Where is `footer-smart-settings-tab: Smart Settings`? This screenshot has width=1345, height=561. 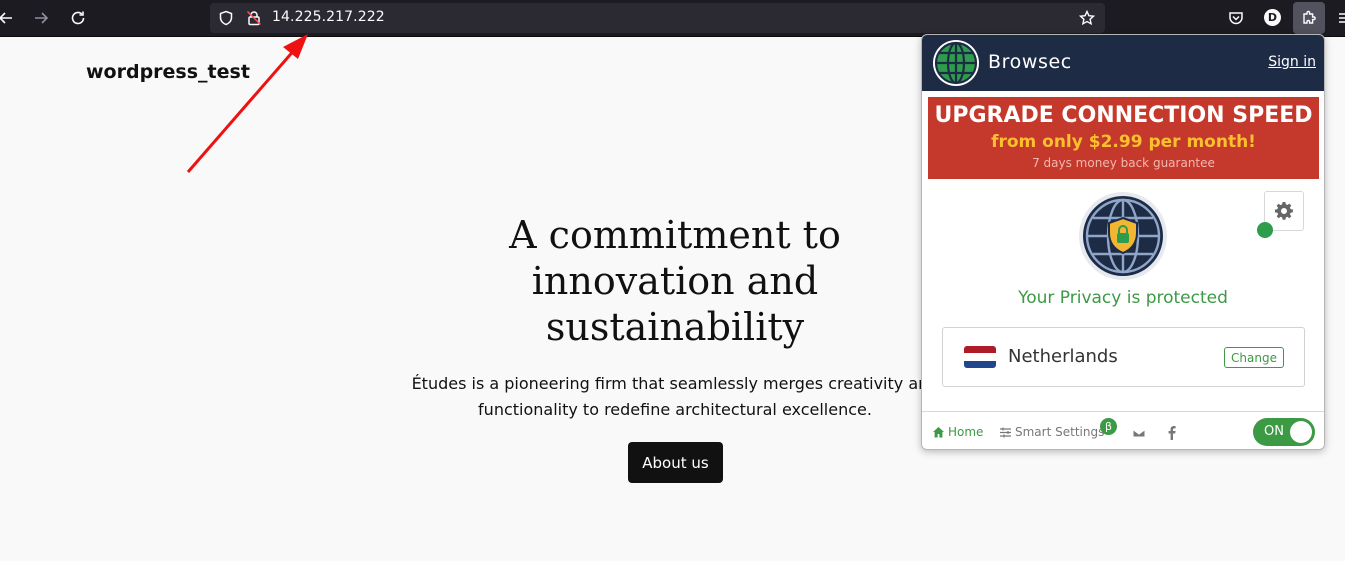 footer-smart-settings-tab: Smart Settings is located at coordinates (1051, 432).